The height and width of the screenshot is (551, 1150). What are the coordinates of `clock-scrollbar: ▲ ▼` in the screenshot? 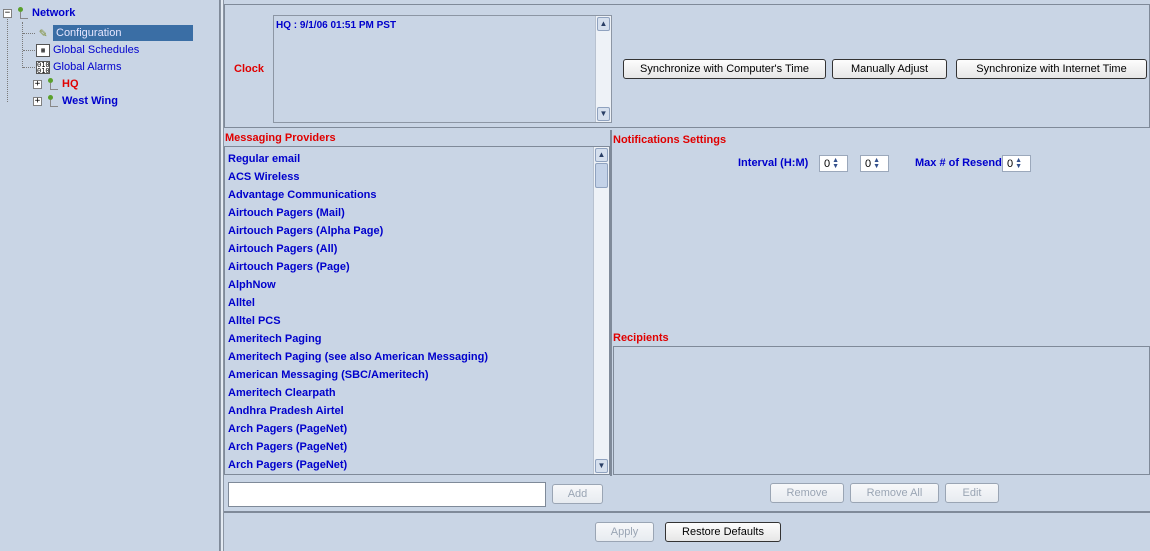 It's located at (603, 69).